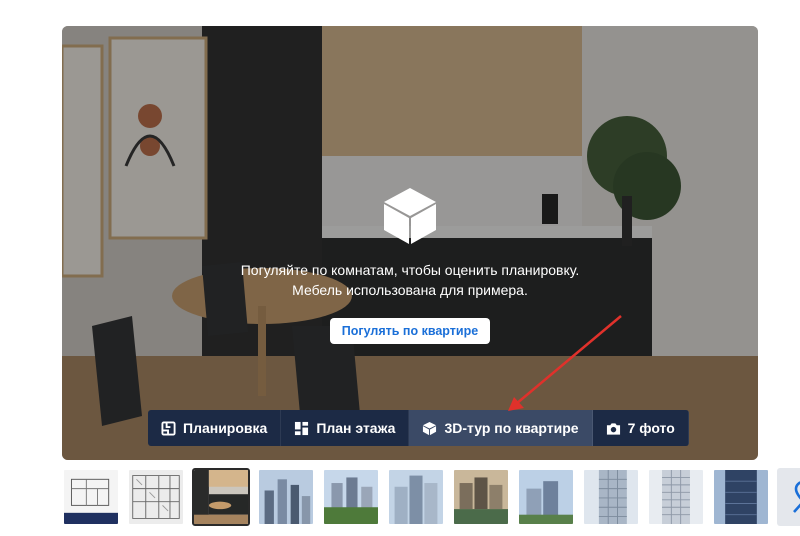  Describe the element at coordinates (481, 497) in the screenshot. I see `thumbnail-waterfront-buildings` at that location.